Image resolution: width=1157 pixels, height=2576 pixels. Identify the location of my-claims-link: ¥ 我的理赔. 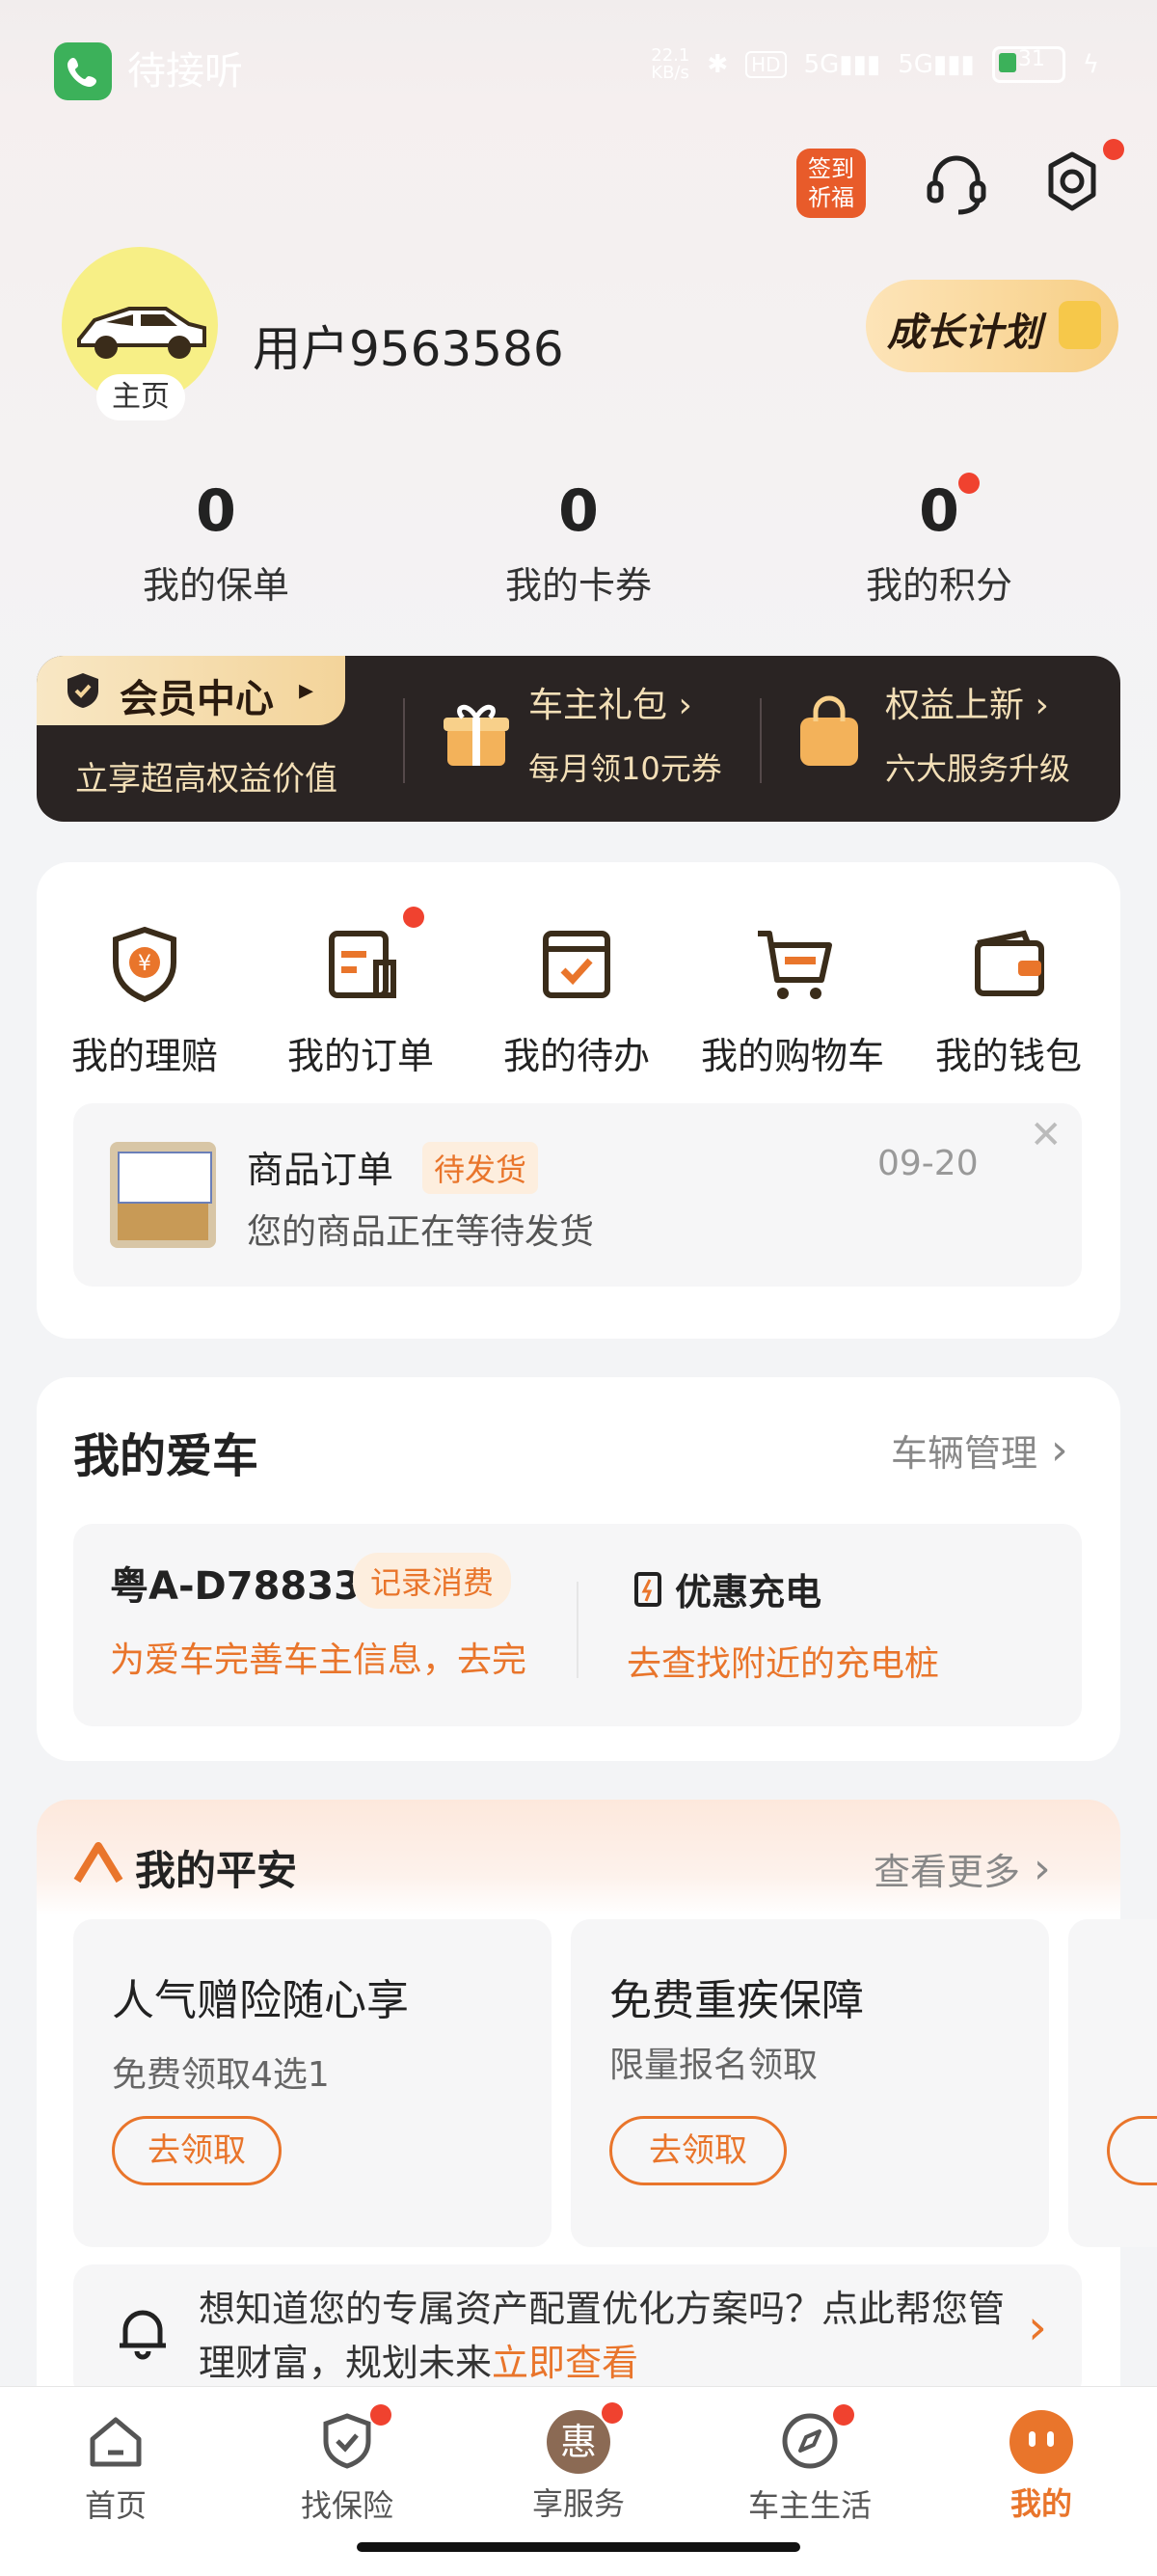
(145, 1001).